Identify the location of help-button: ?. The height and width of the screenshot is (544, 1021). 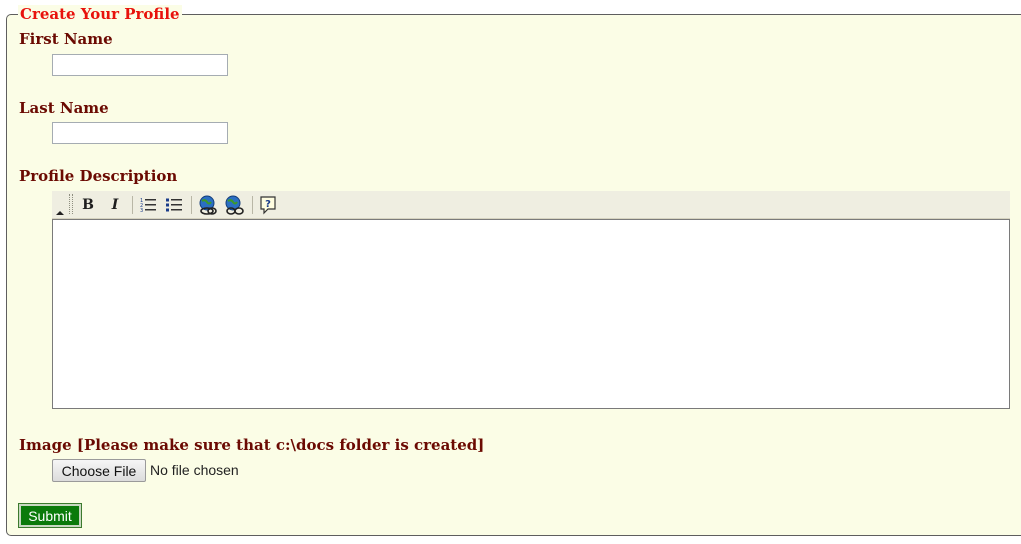
(268, 205).